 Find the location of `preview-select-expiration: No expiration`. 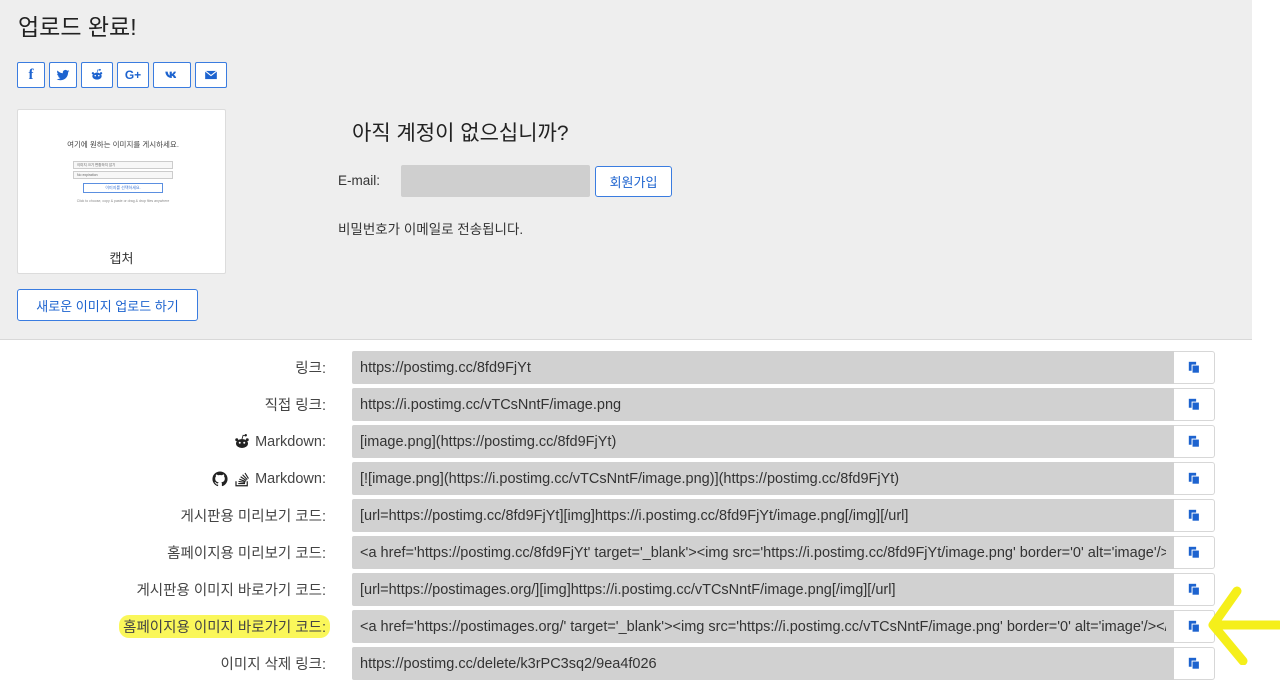

preview-select-expiration: No expiration is located at coordinates (123, 175).